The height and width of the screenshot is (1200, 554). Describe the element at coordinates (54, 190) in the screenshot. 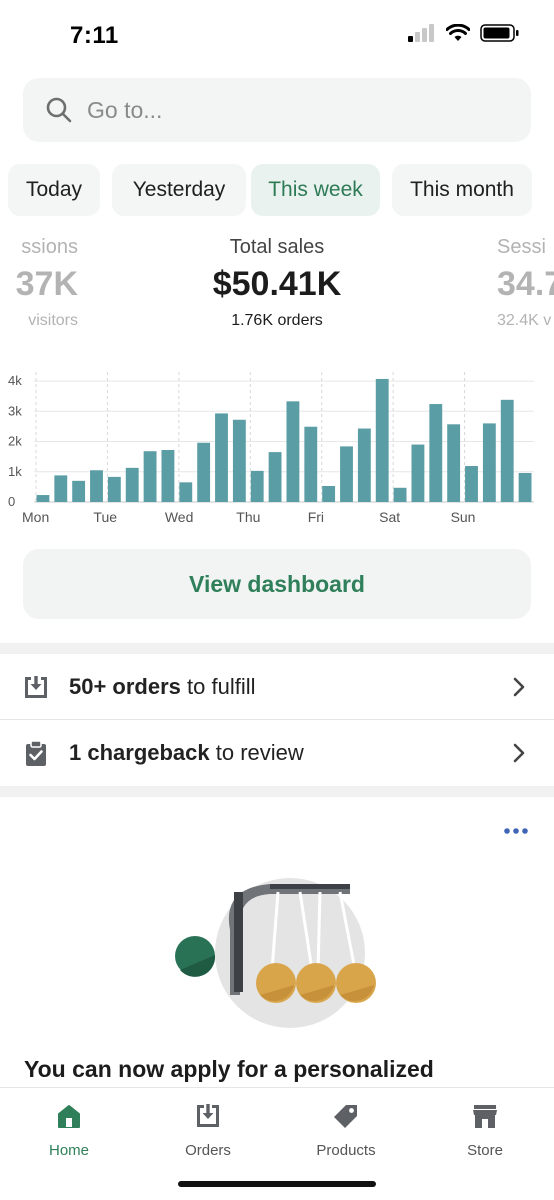

I see `tab-today: Today` at that location.